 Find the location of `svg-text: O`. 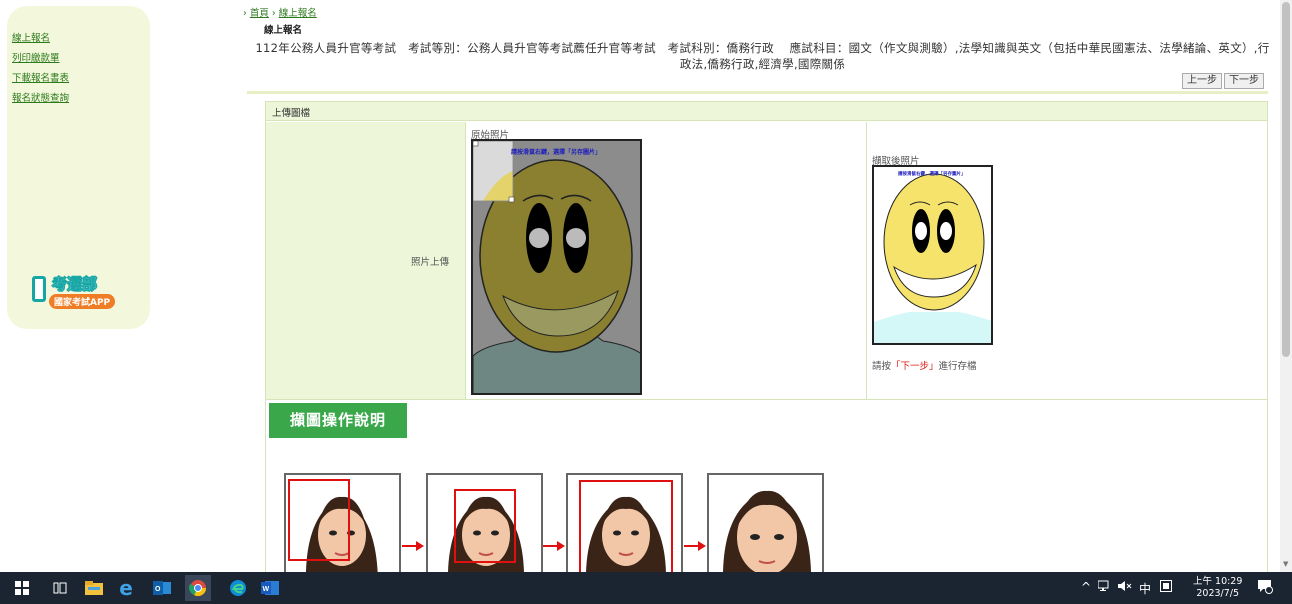

svg-text: O is located at coordinates (158, 589).